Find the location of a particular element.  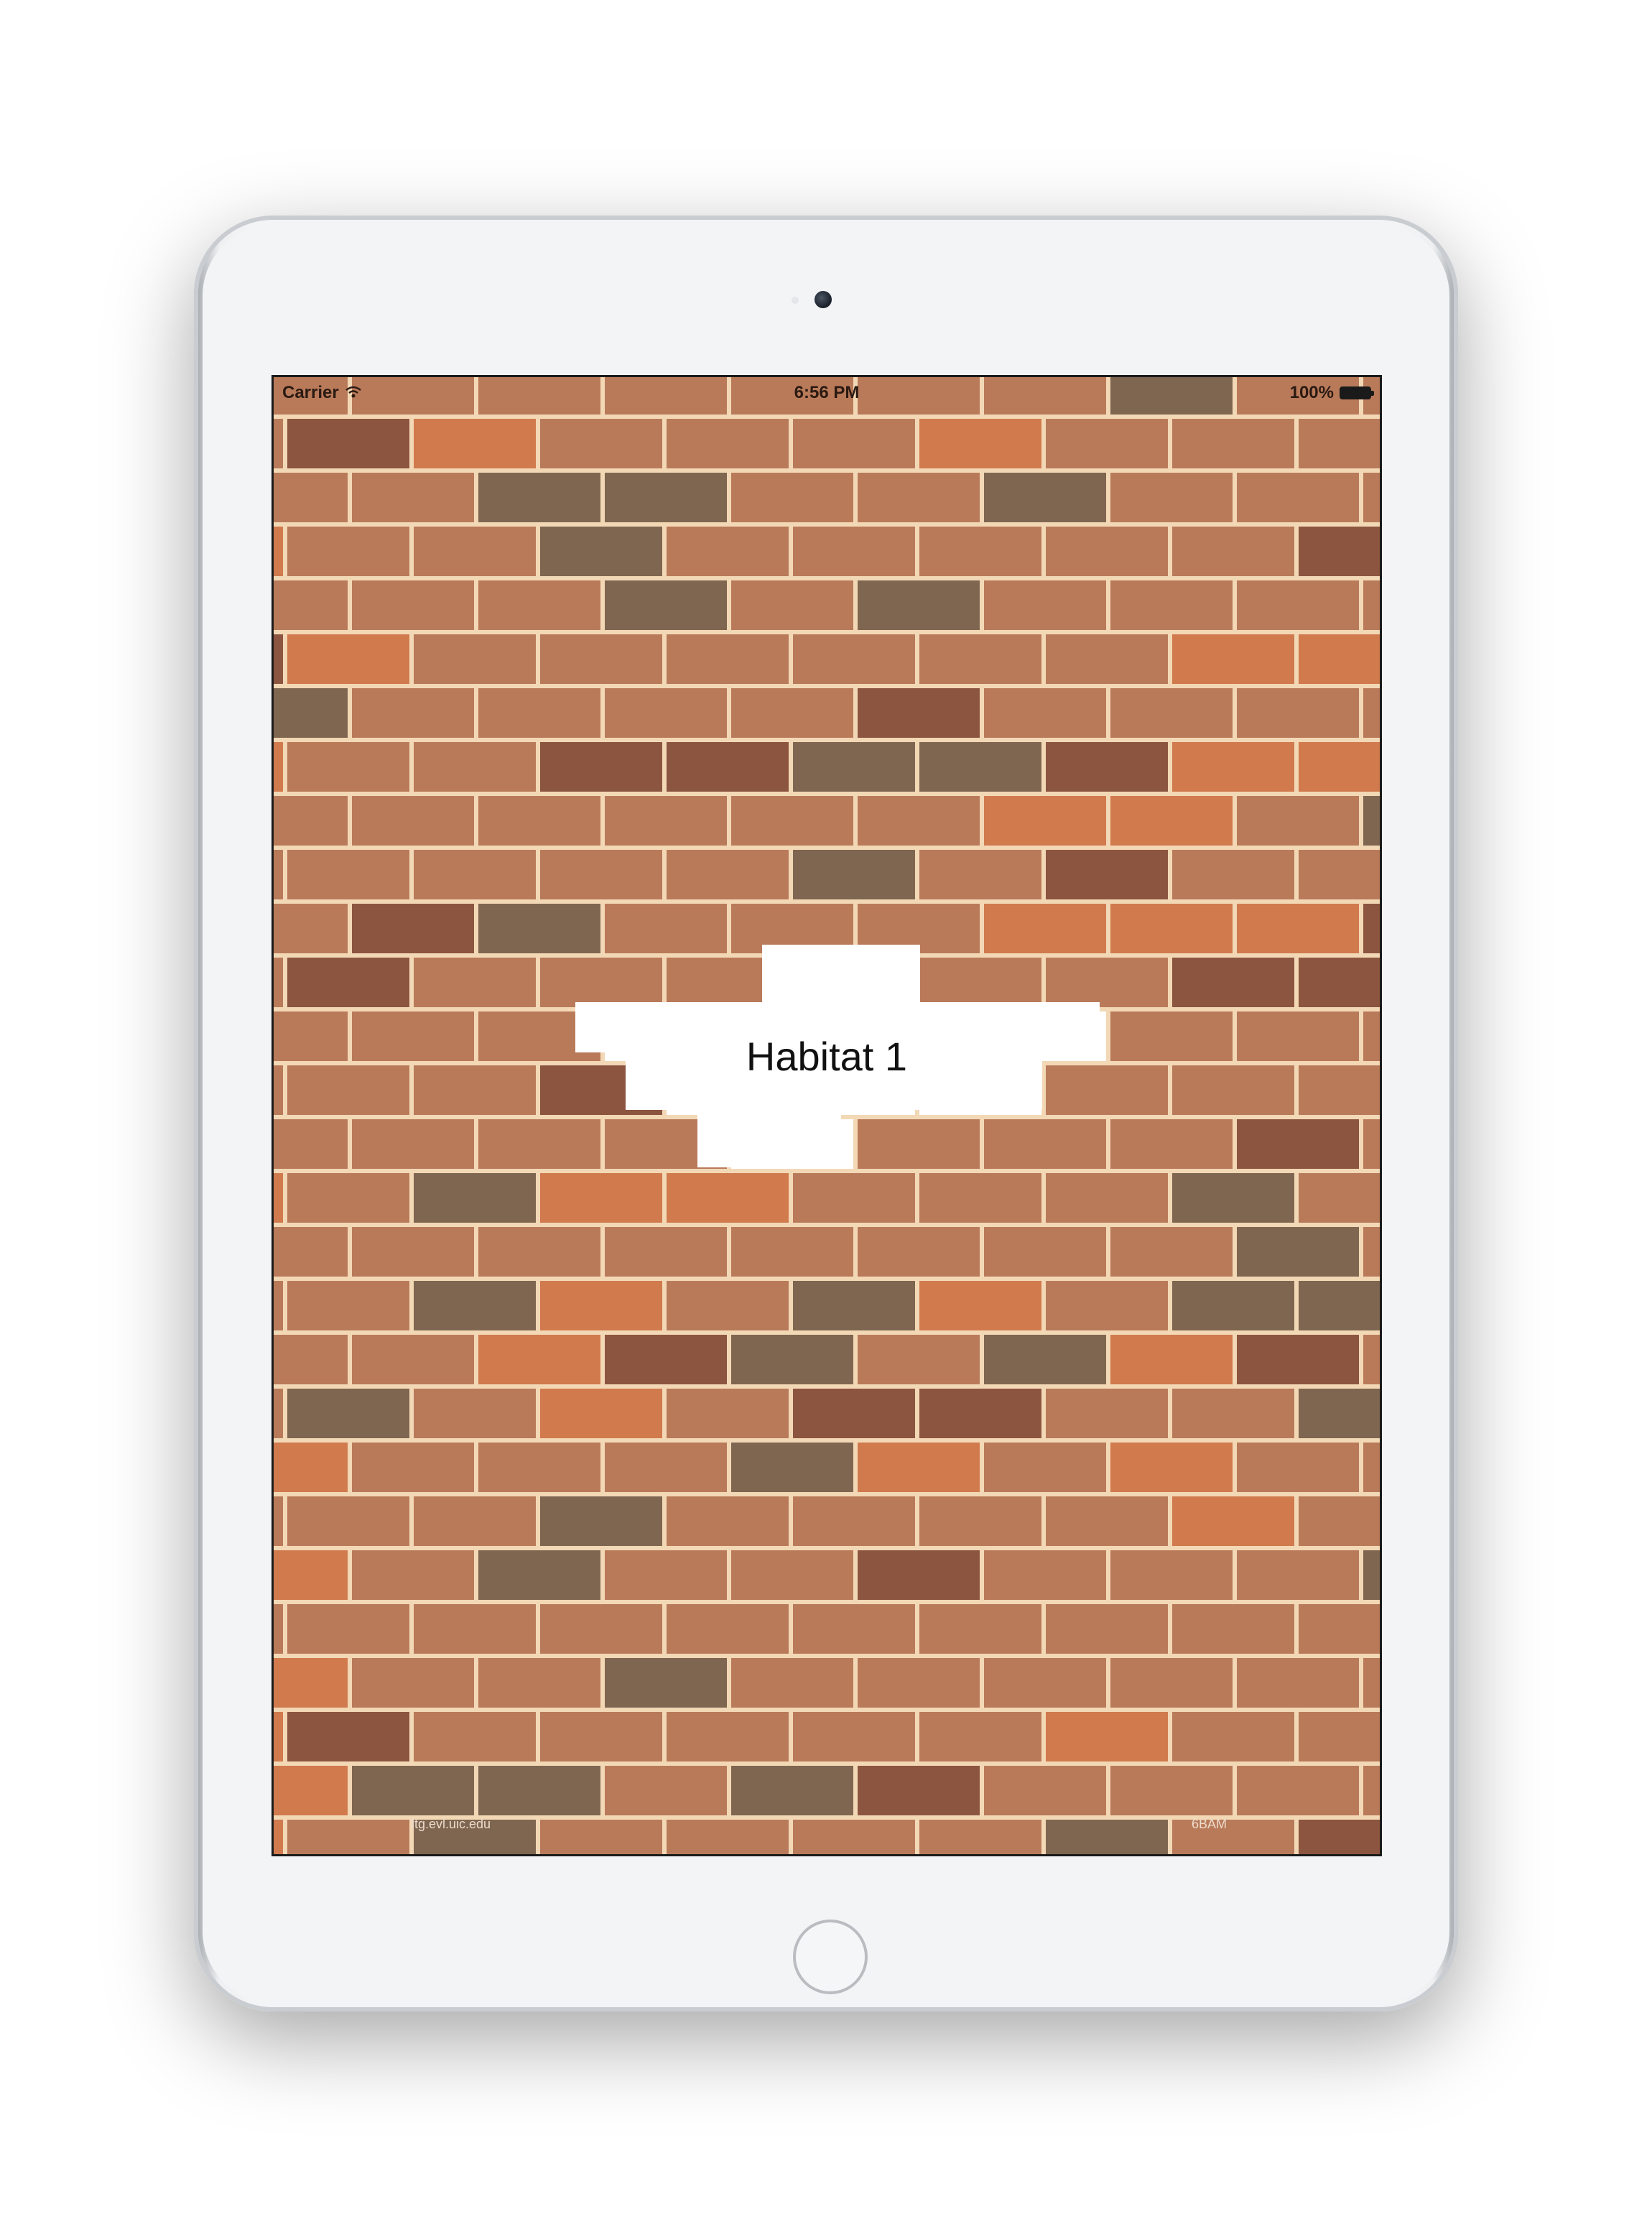

front-camera-icon is located at coordinates (824, 299).